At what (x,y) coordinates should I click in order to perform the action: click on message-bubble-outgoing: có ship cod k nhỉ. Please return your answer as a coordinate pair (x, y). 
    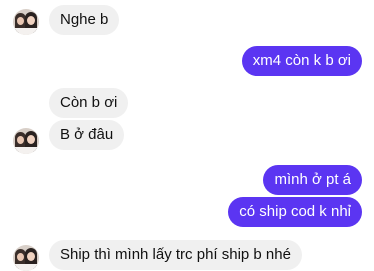
    Looking at the image, I should click on (295, 212).